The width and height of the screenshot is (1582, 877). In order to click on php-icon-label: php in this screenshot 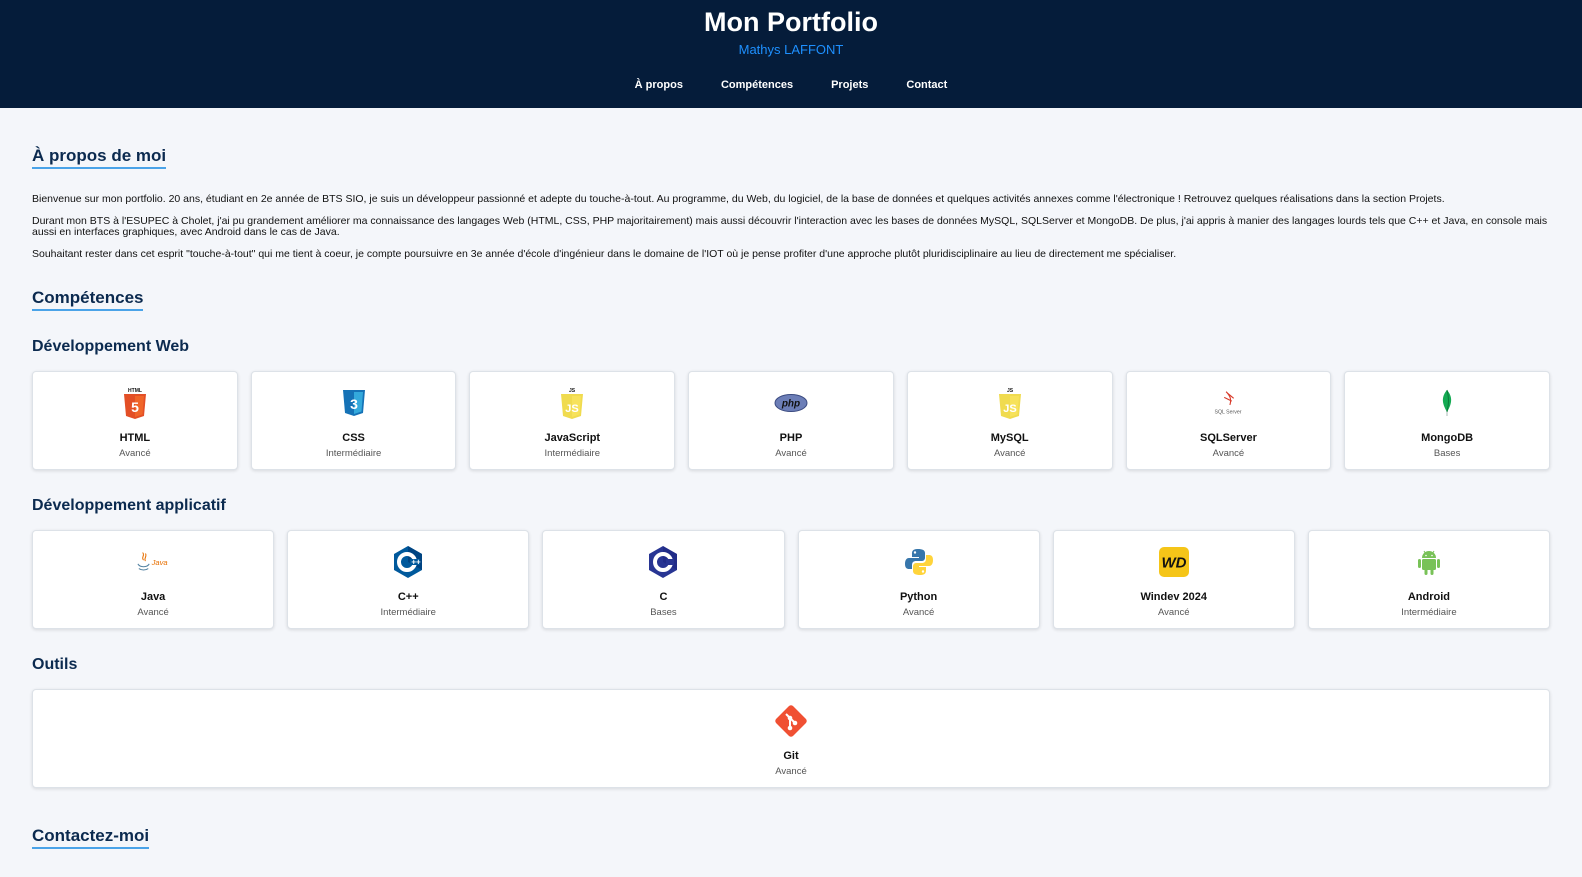, I will do `click(790, 404)`.